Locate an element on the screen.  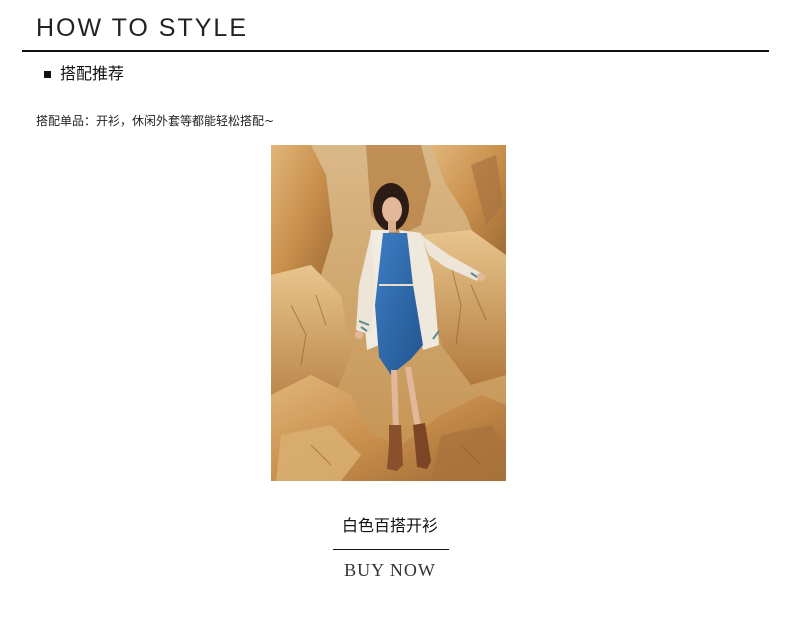
section-title: HOW TO STYLE is located at coordinates (142, 28).